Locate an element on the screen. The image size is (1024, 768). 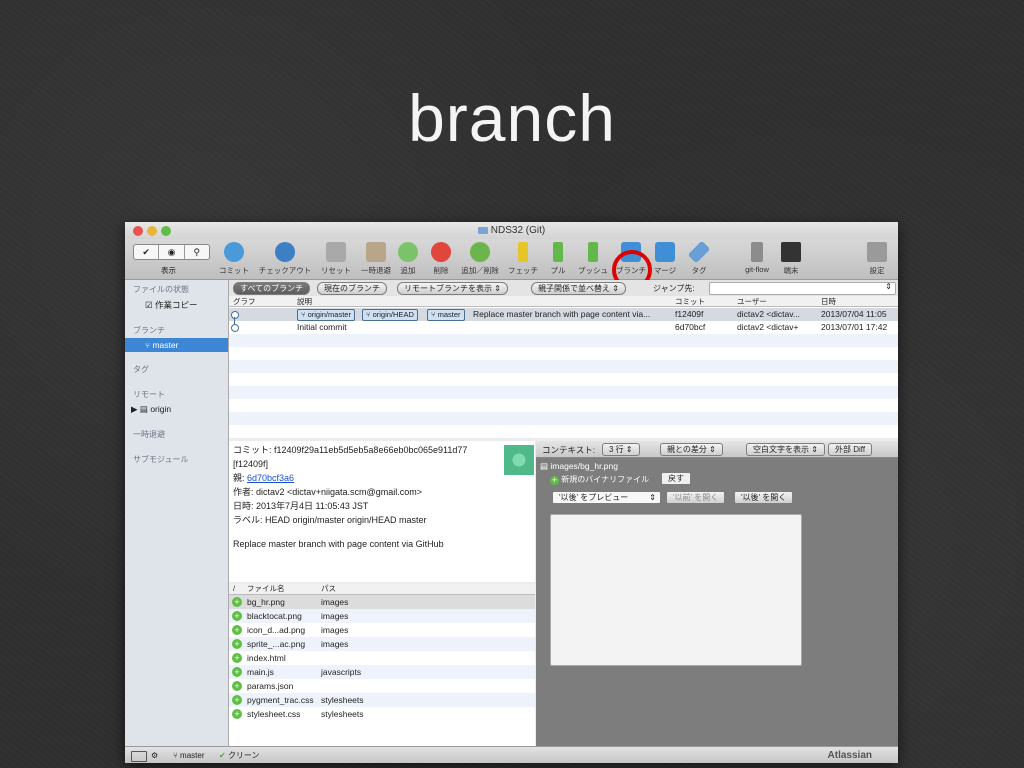
sidebar-header-branches: ブランチ is located at coordinates (176, 329).